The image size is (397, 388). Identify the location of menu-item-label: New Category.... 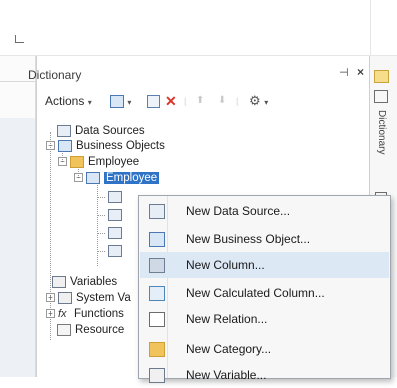
(229, 349).